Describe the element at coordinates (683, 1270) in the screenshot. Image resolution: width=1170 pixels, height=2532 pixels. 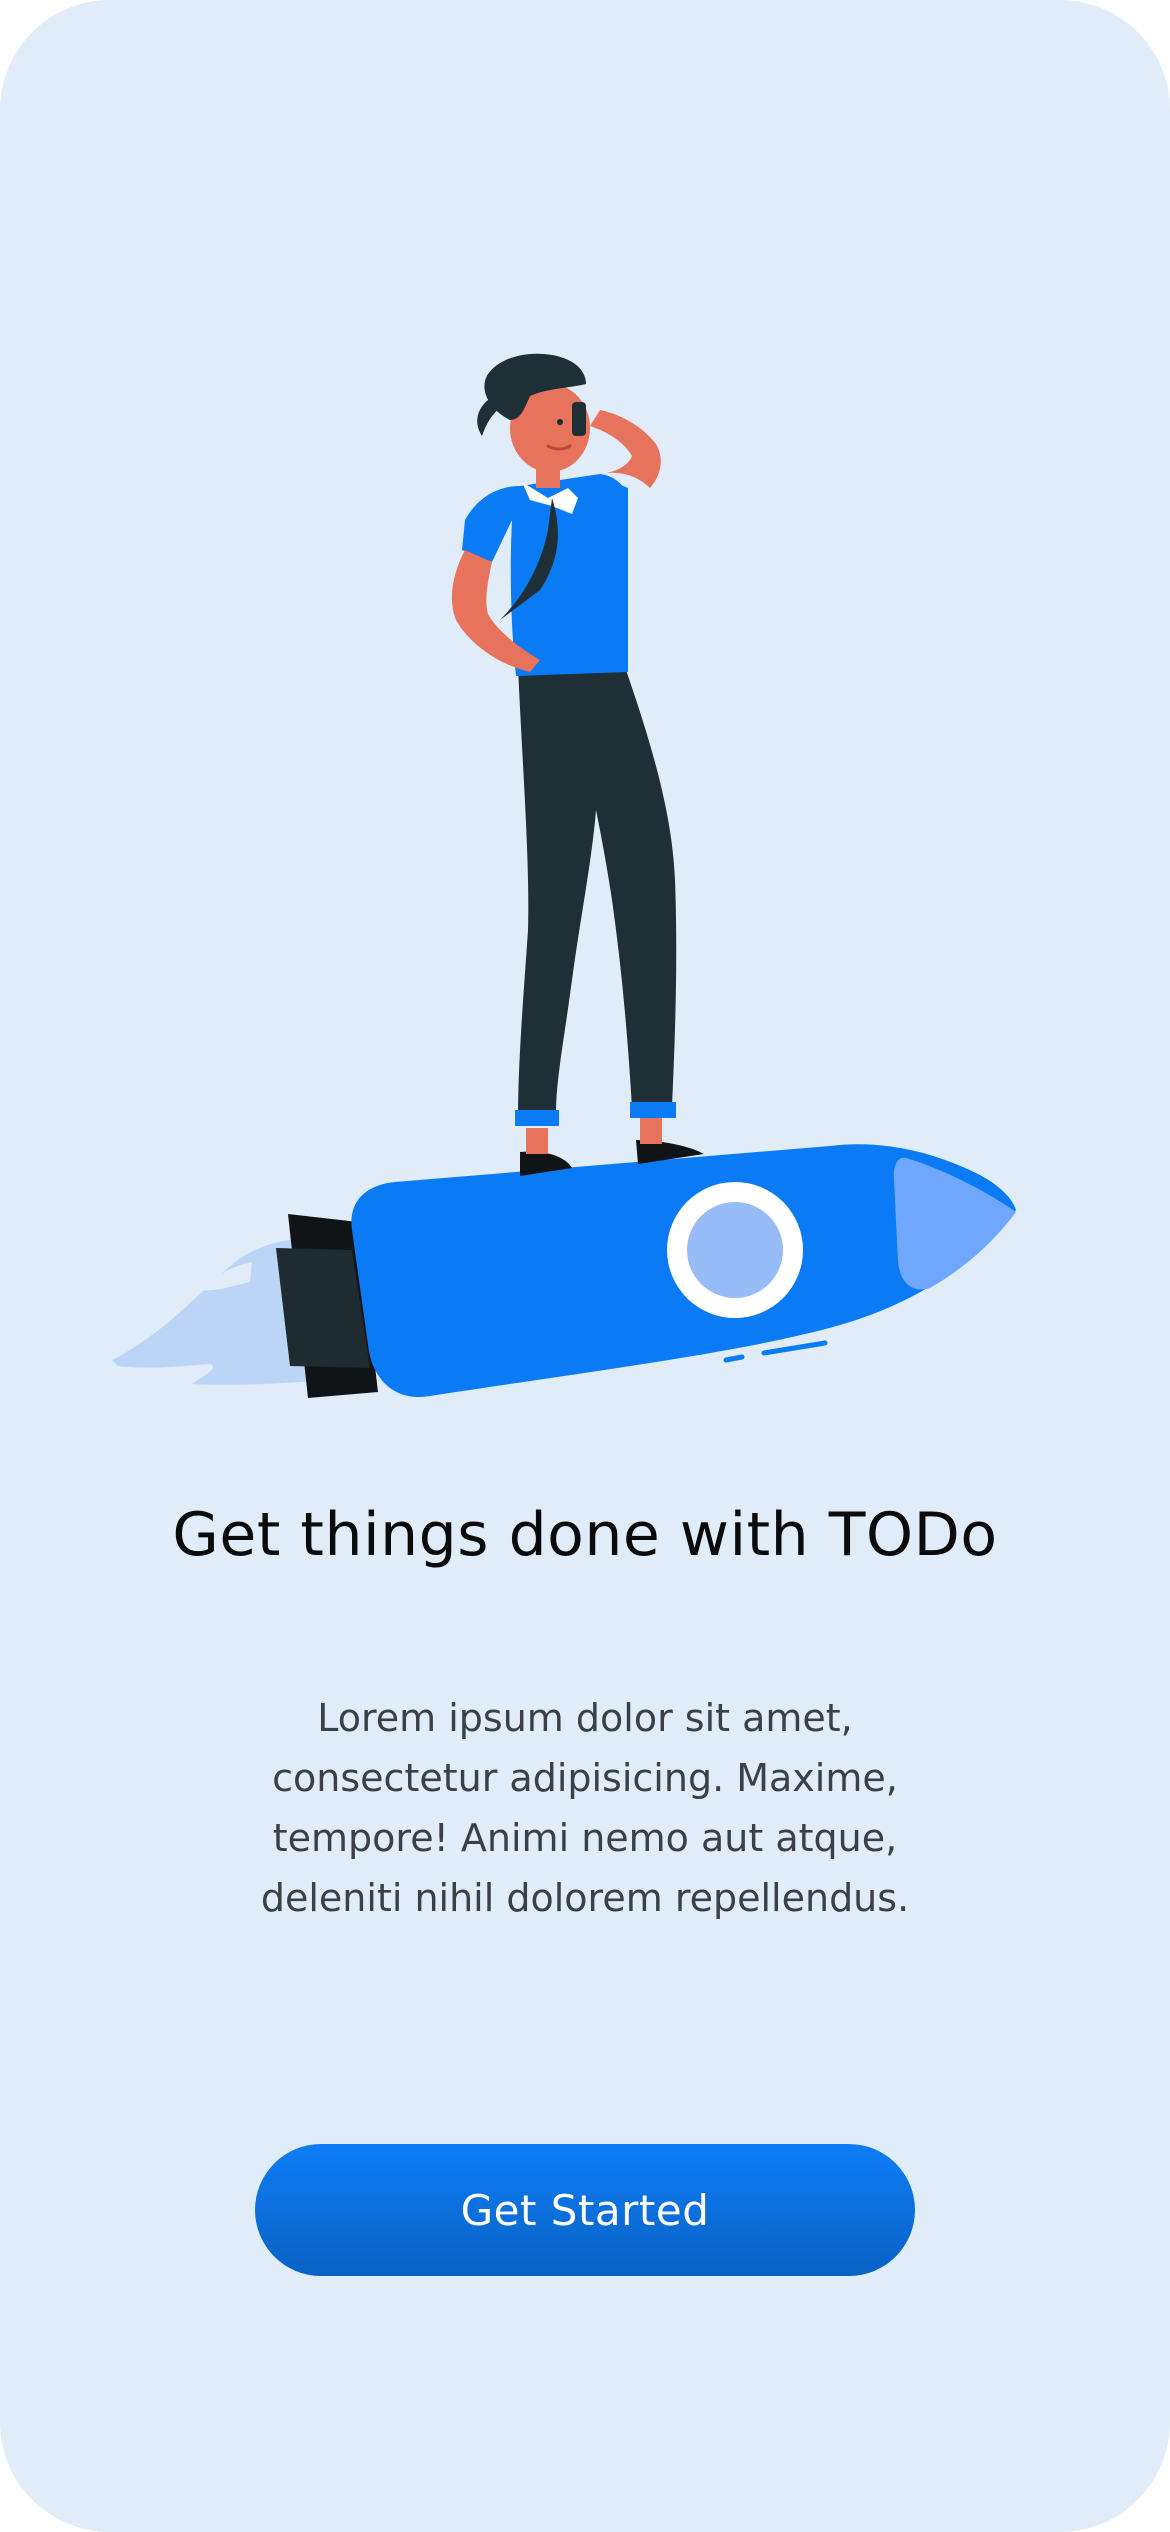
I see `rocket-body` at that location.